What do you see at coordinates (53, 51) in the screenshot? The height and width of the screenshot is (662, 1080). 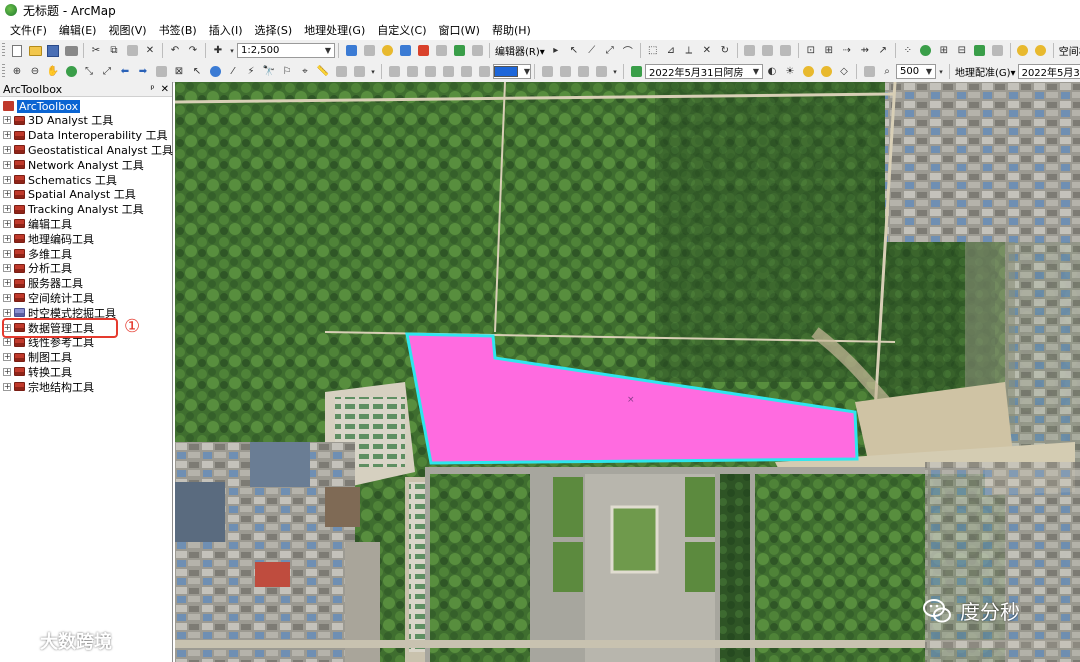 I see `save-icon` at bounding box center [53, 51].